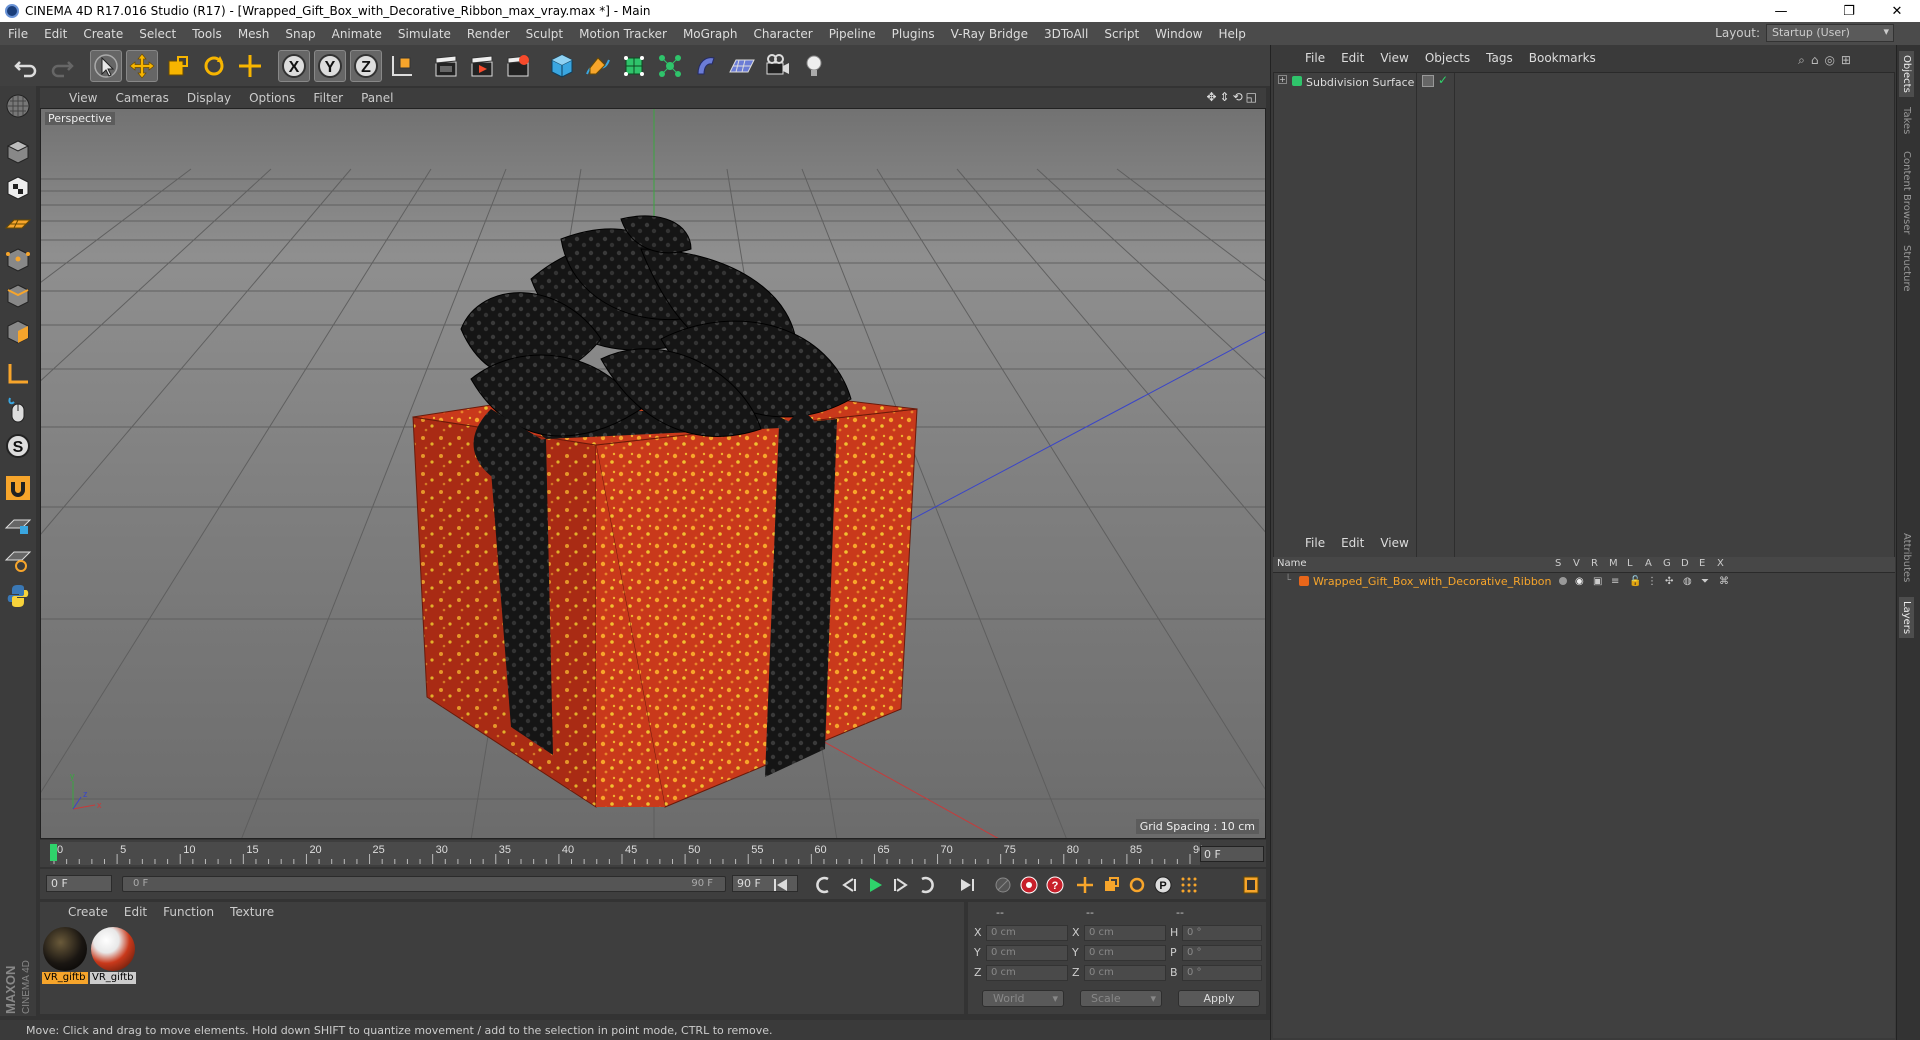 The image size is (1920, 1040). What do you see at coordinates (252, 912) in the screenshot?
I see `material-menu-texture: Texture` at bounding box center [252, 912].